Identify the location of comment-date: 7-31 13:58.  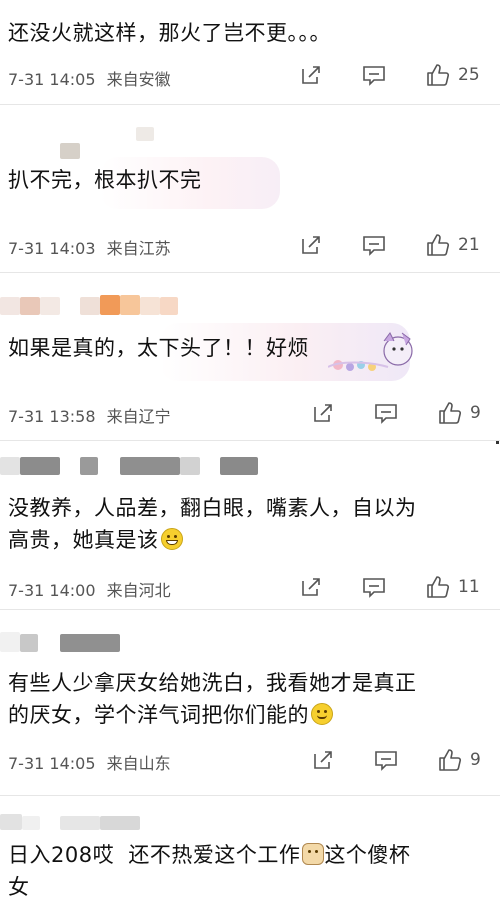
(52, 416).